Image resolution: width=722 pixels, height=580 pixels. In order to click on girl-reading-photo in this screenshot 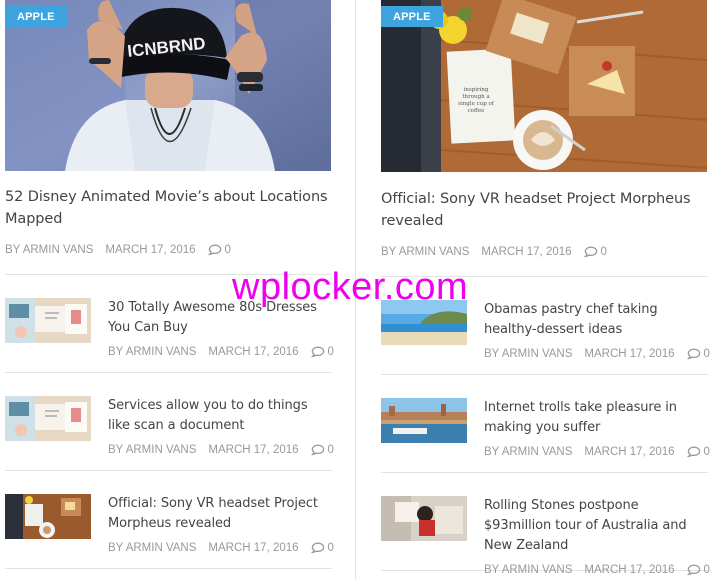, I will do `click(424, 518)`.